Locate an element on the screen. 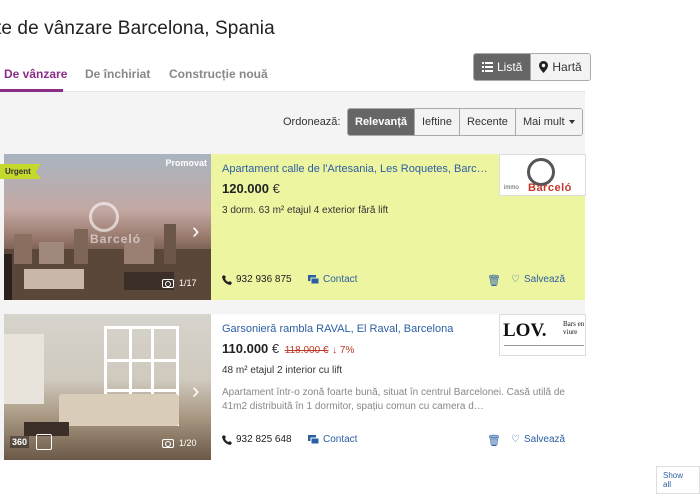 This screenshot has width=700, height=495. photo-count-text: 1/20 is located at coordinates (188, 443).